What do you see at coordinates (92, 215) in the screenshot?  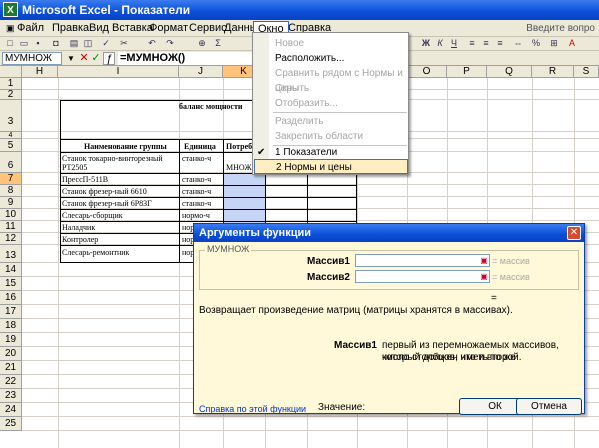 I see `row-name: Слесарь-сборщик` at bounding box center [92, 215].